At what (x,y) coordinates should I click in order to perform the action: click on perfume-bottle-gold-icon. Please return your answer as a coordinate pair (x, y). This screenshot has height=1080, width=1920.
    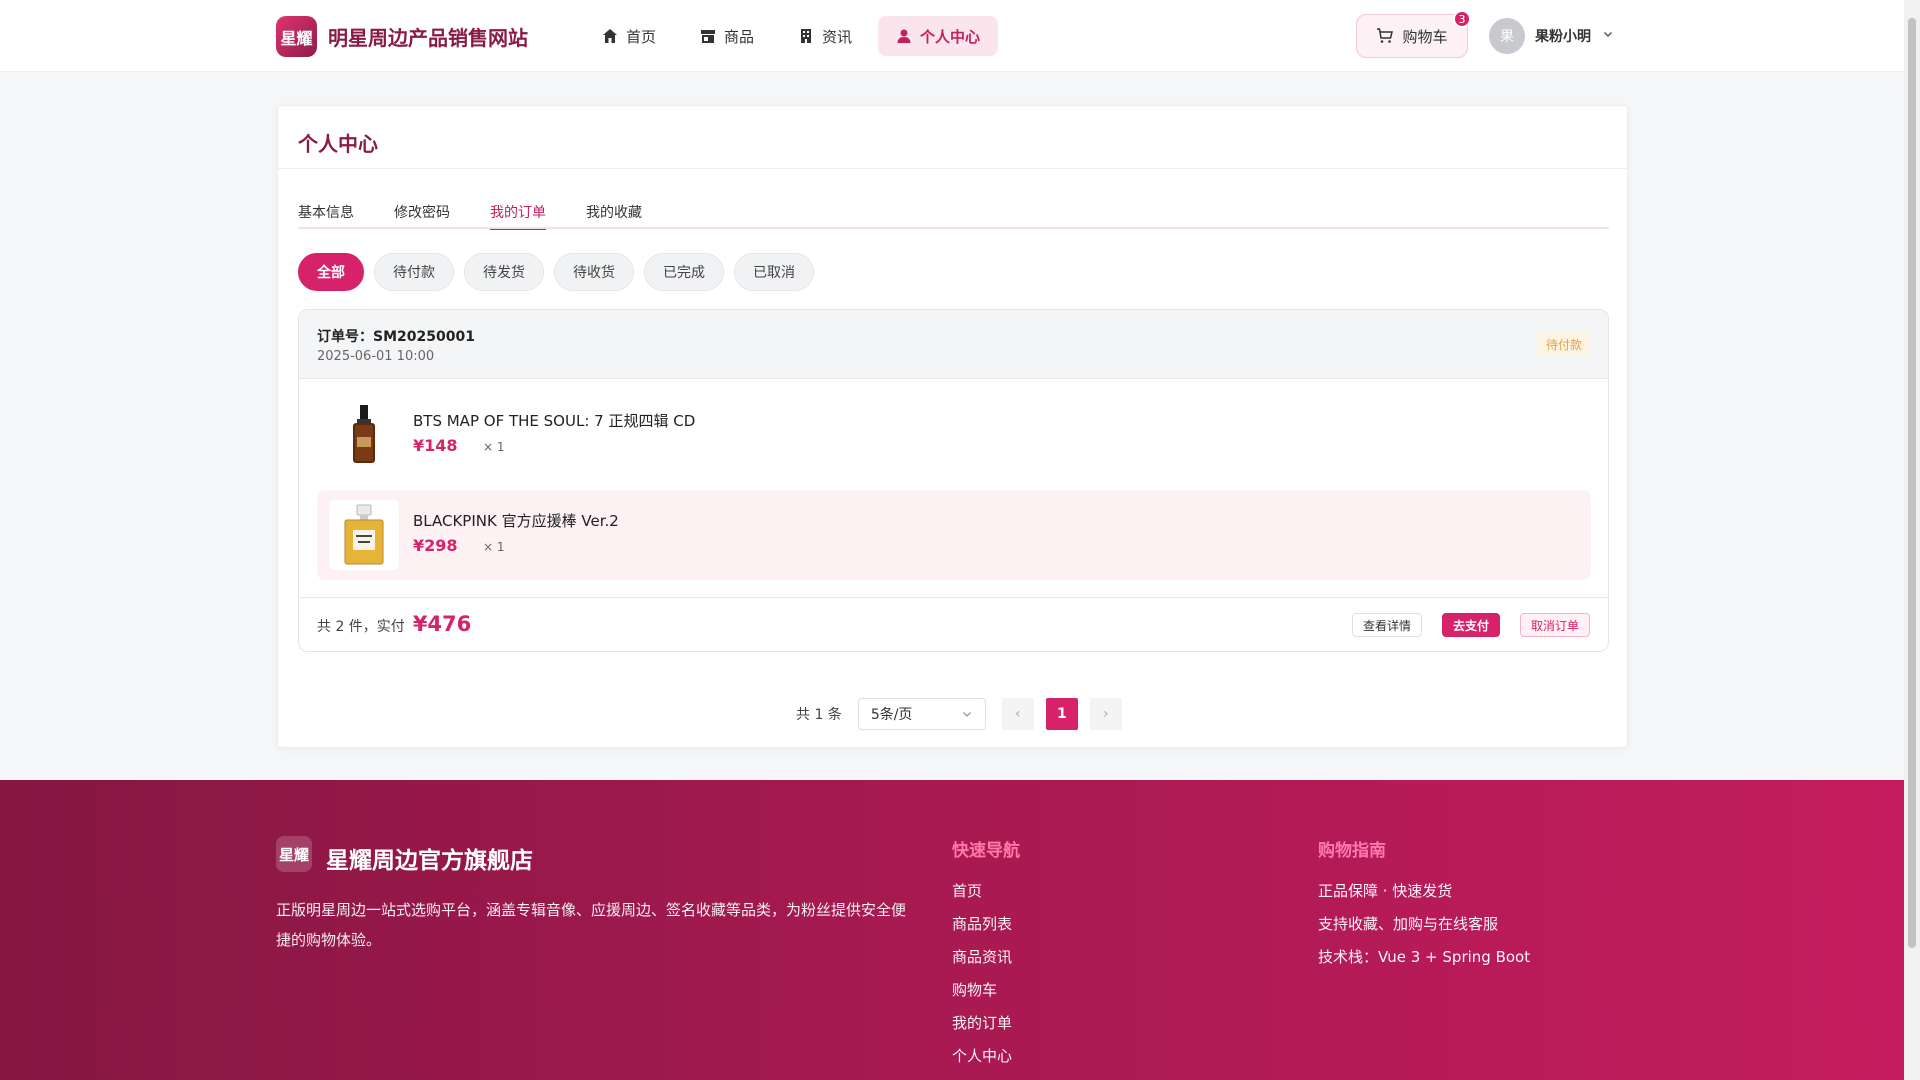
    Looking at the image, I should click on (364, 534).